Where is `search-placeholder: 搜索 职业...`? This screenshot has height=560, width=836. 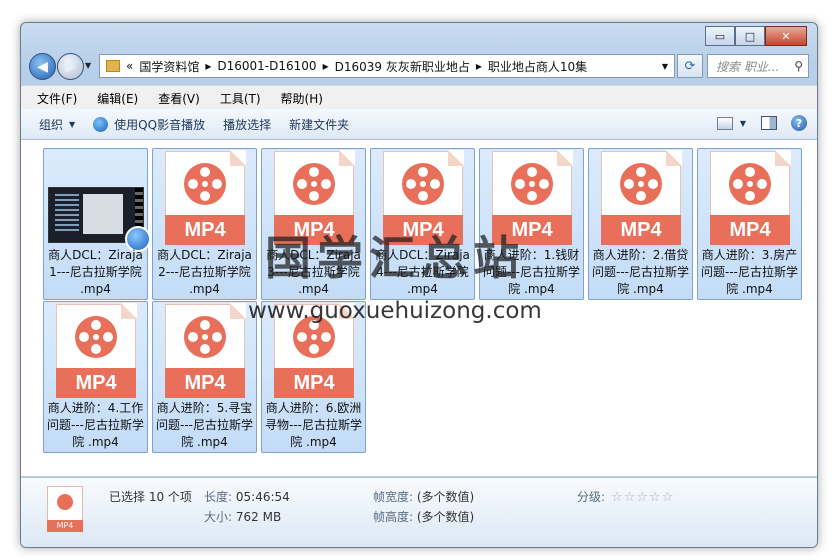
search-placeholder: 搜索 职业... is located at coordinates (748, 66).